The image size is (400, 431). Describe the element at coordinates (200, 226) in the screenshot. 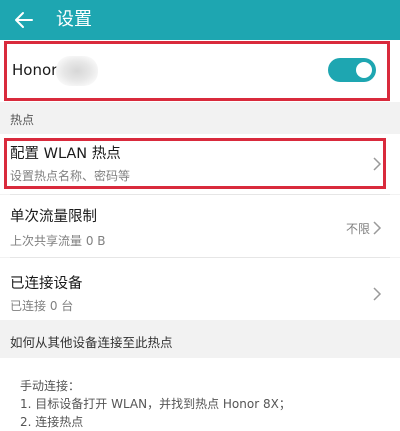

I see `data-limit-row: 单次流量限制 上次共享流量 0 B 不限` at that location.